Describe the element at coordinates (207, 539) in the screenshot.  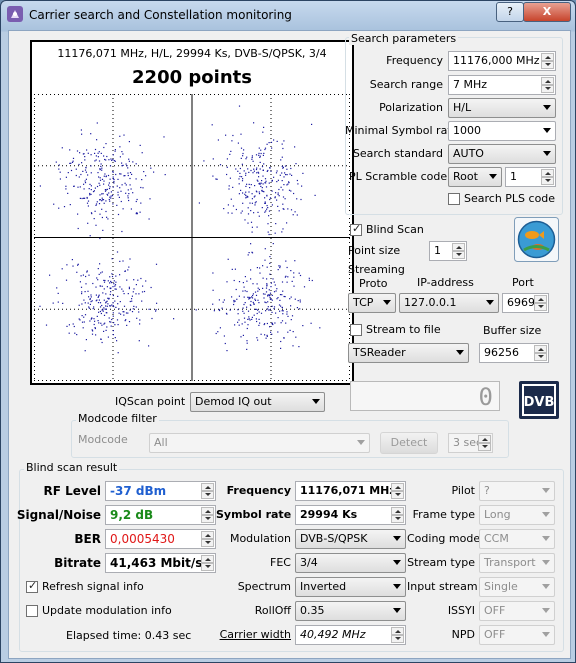
I see `ber-spinner` at that location.